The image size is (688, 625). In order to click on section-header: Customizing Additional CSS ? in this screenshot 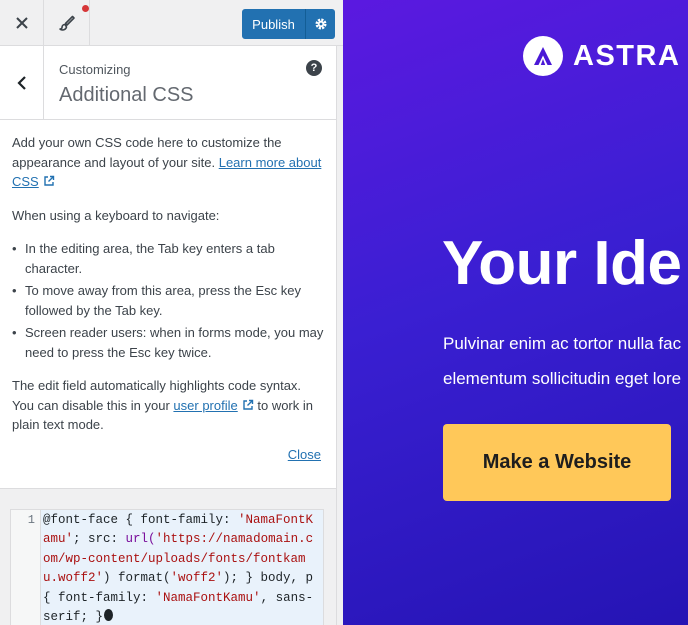, I will do `click(168, 83)`.